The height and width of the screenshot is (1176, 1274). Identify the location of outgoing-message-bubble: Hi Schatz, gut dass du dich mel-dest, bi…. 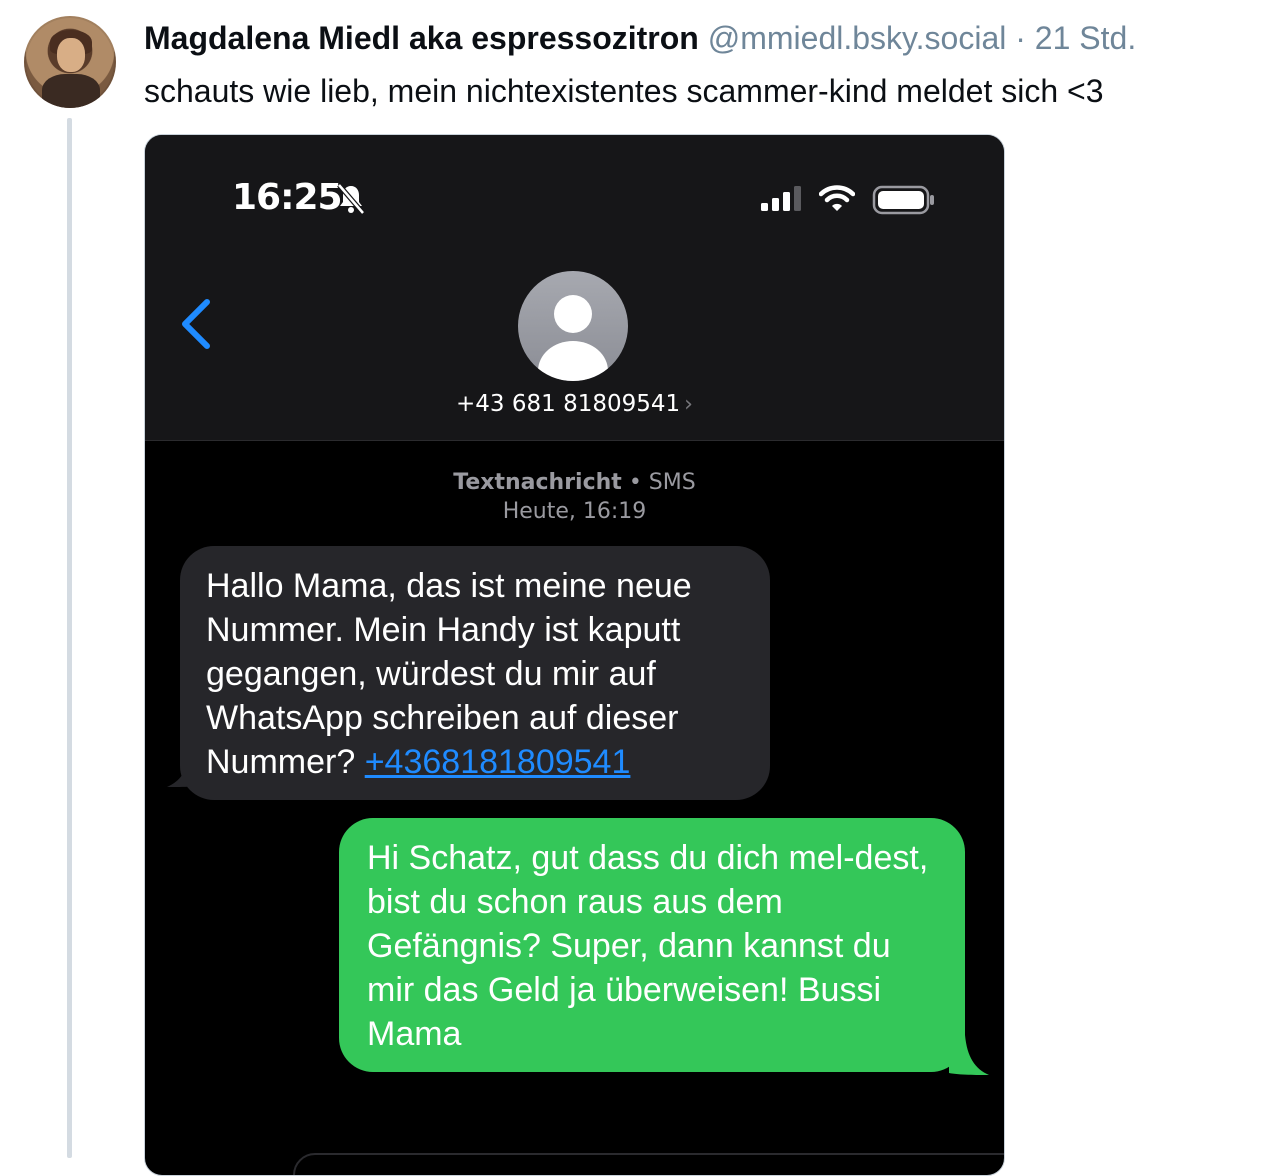
(652, 945).